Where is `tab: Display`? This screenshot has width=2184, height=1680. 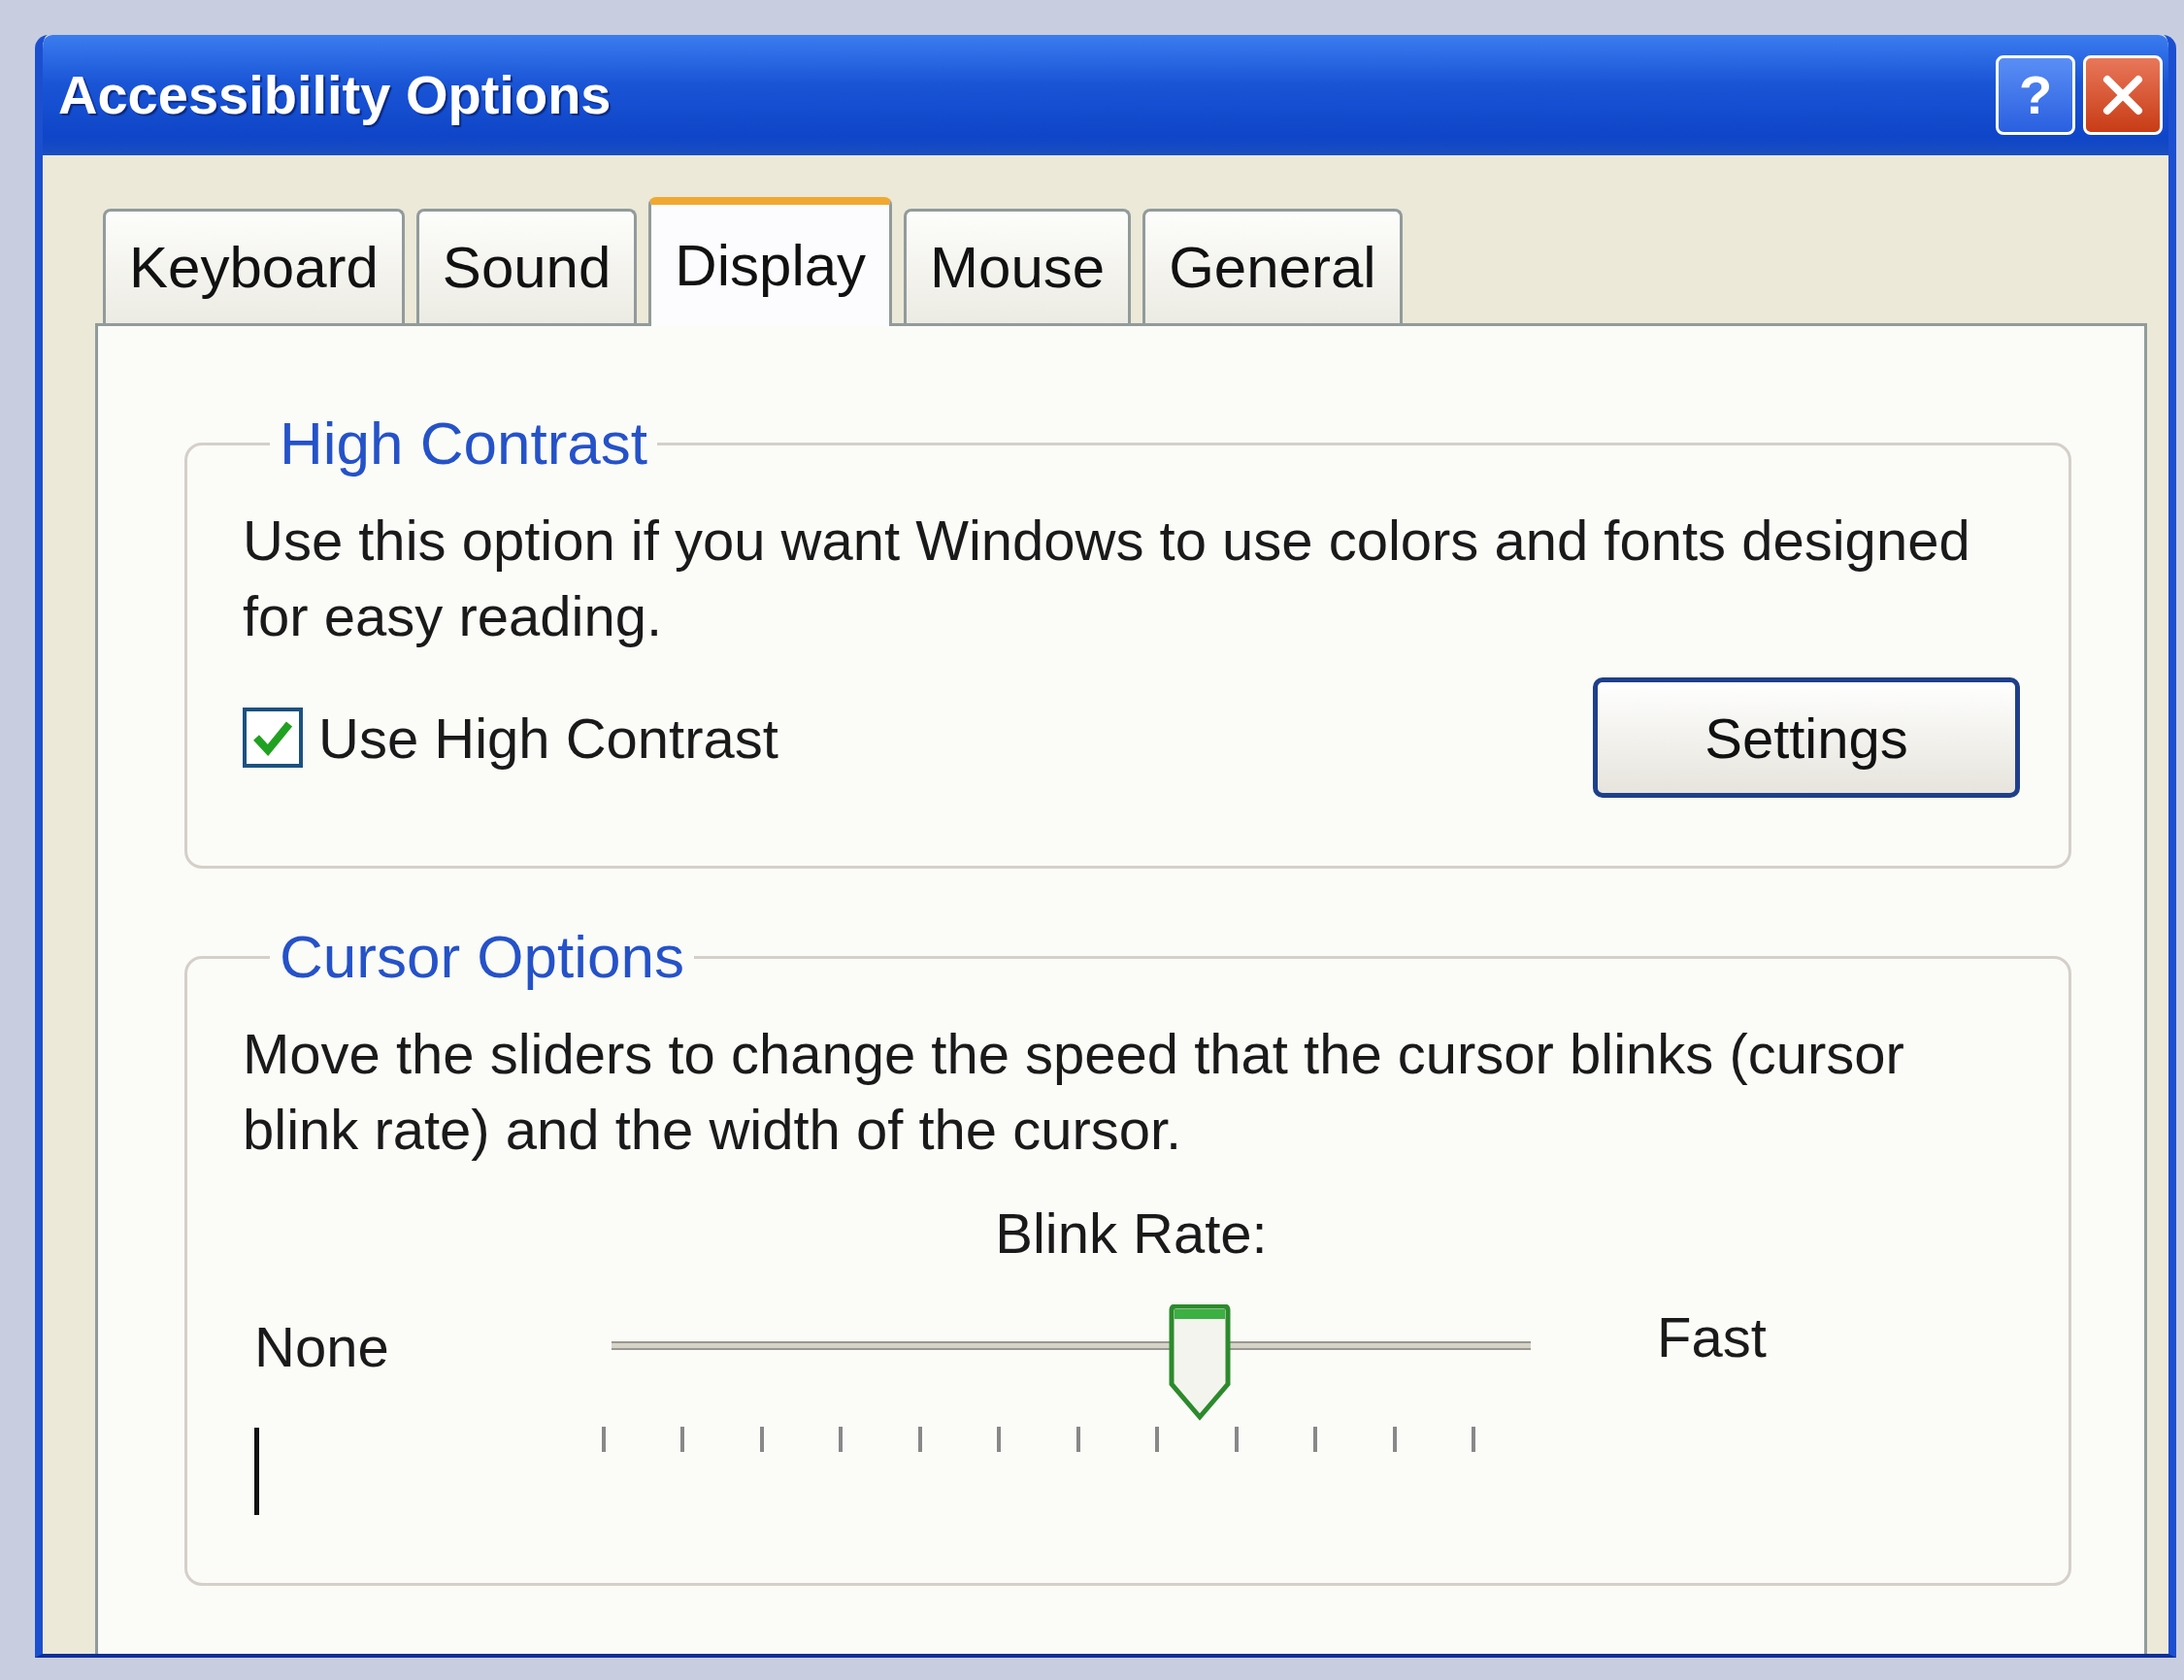
tab: Display is located at coordinates (770, 261).